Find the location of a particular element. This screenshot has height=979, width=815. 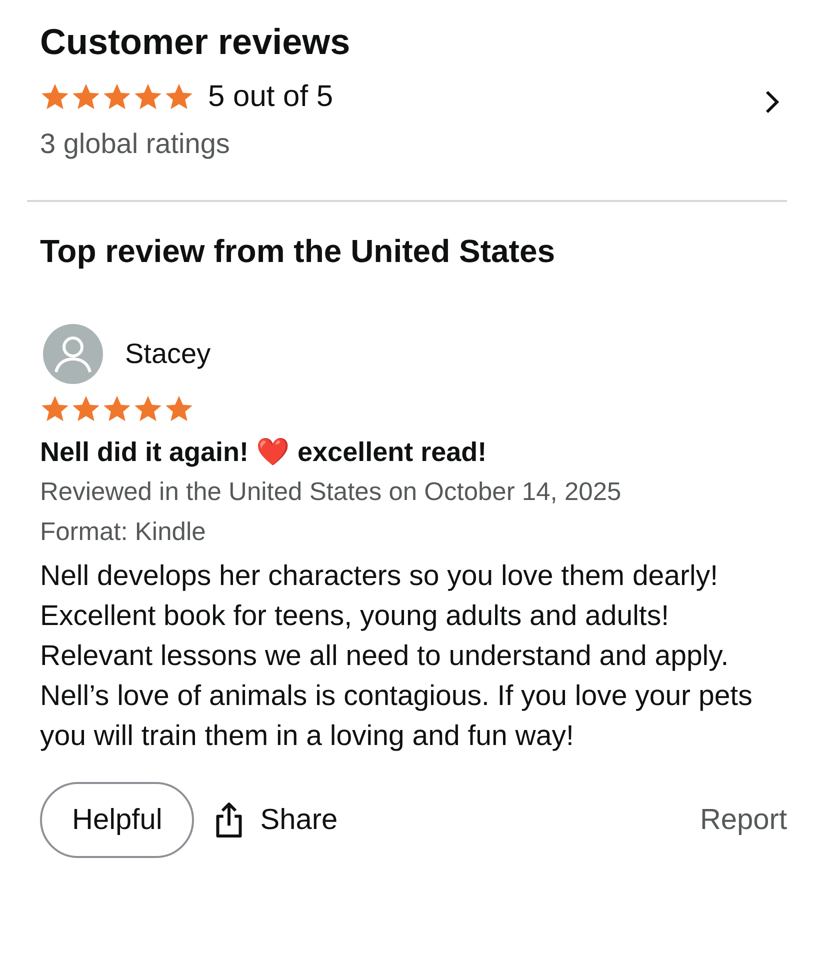

avatar-icon is located at coordinates (73, 354).